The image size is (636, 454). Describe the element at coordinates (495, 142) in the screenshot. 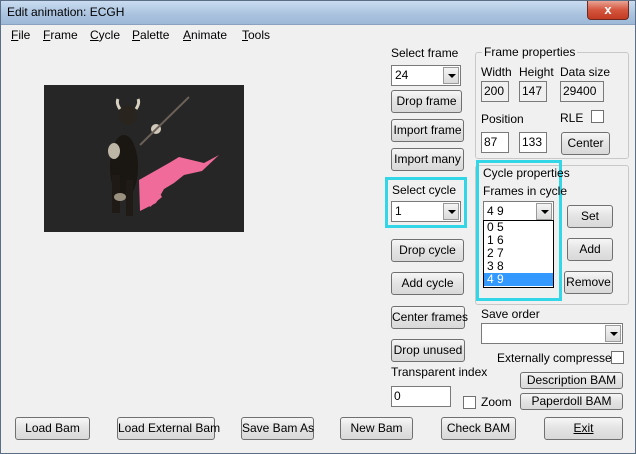

I see `position-x-input: 87` at that location.